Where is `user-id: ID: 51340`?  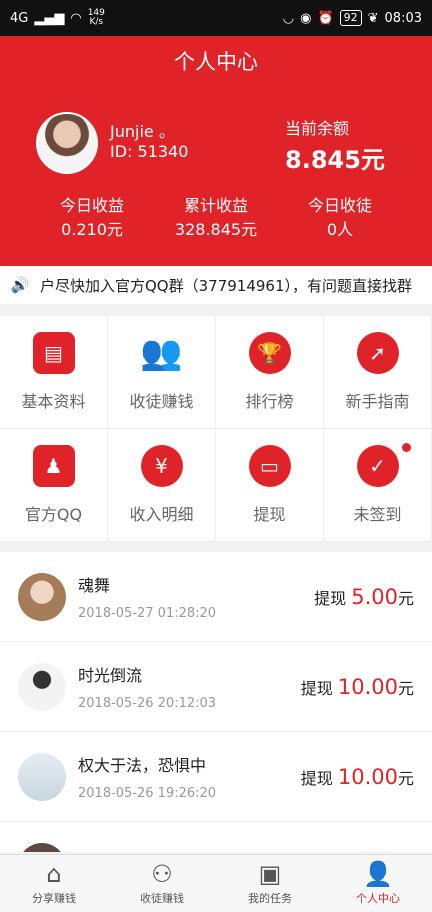 user-id: ID: 51340 is located at coordinates (149, 151).